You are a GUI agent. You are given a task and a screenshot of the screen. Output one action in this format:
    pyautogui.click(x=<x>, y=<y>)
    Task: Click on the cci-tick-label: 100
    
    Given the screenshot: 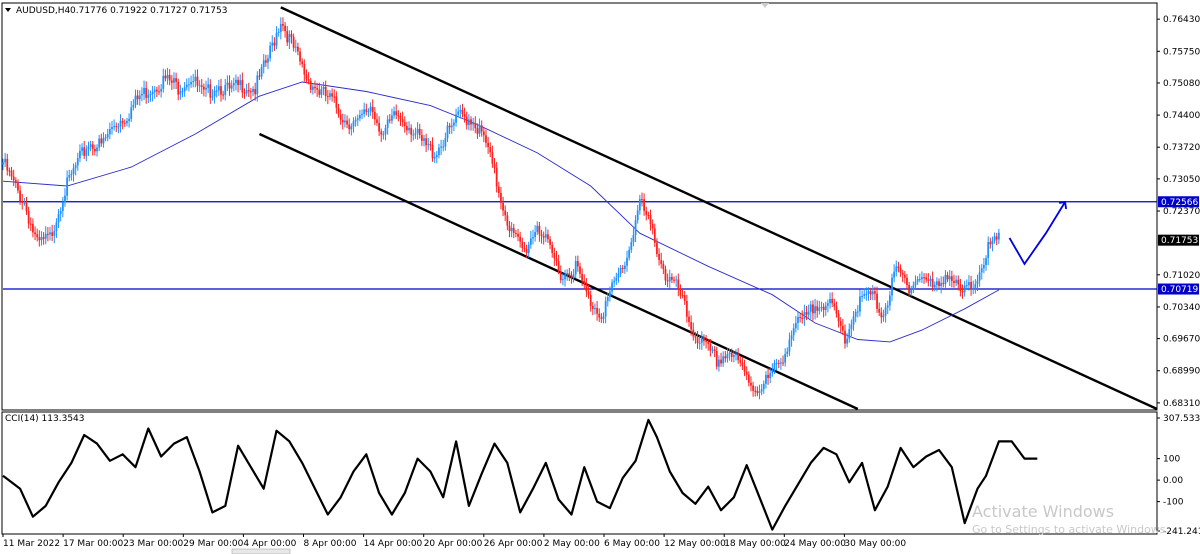 What is the action you would take?
    pyautogui.click(x=1171, y=460)
    